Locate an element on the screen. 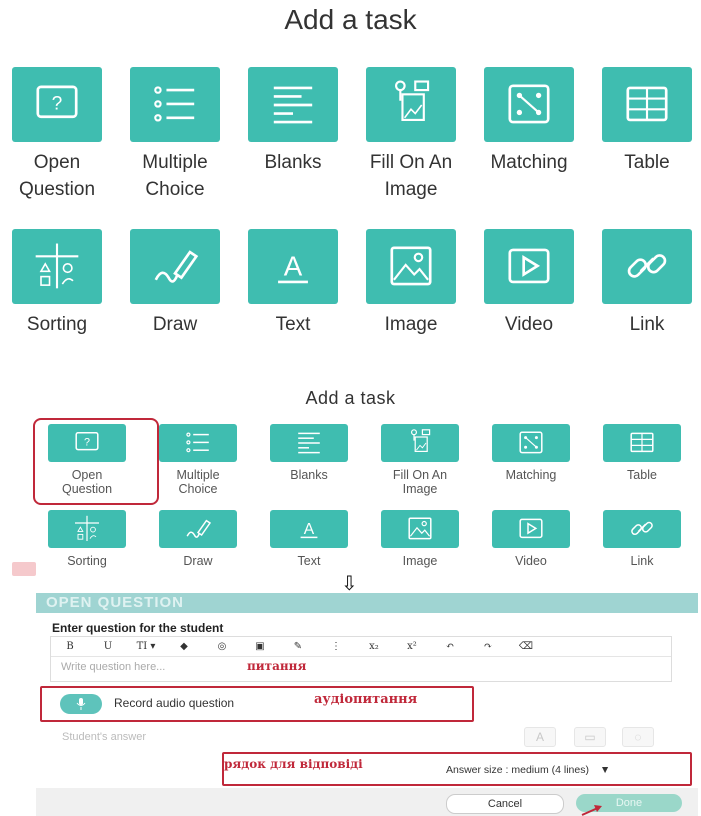 The image size is (701, 816). answer-size-value: Answer size : medium (4 lines) is located at coordinates (517, 770).